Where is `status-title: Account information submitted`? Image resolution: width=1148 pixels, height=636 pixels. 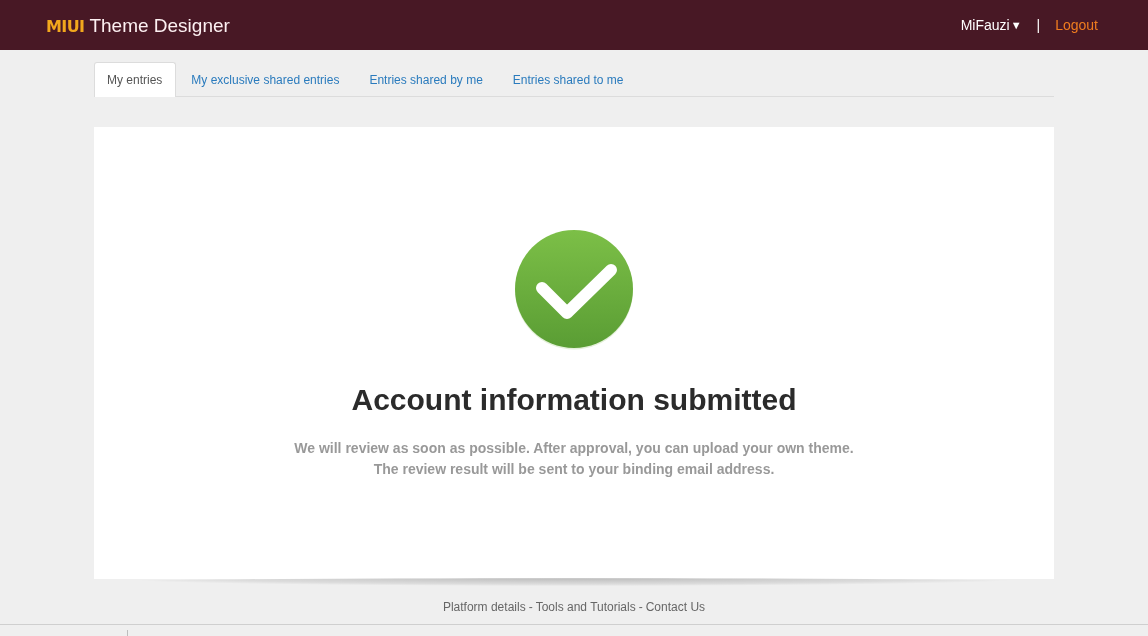 status-title: Account information submitted is located at coordinates (574, 400).